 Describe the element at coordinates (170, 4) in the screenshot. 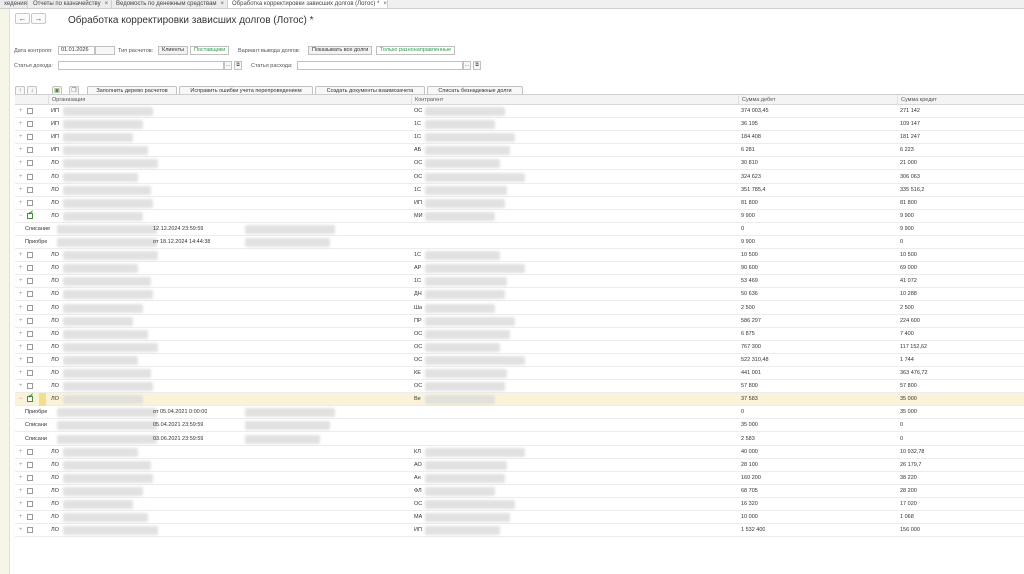

I see `tab-cash-statement: Ведомость по денежным средствам ×` at that location.